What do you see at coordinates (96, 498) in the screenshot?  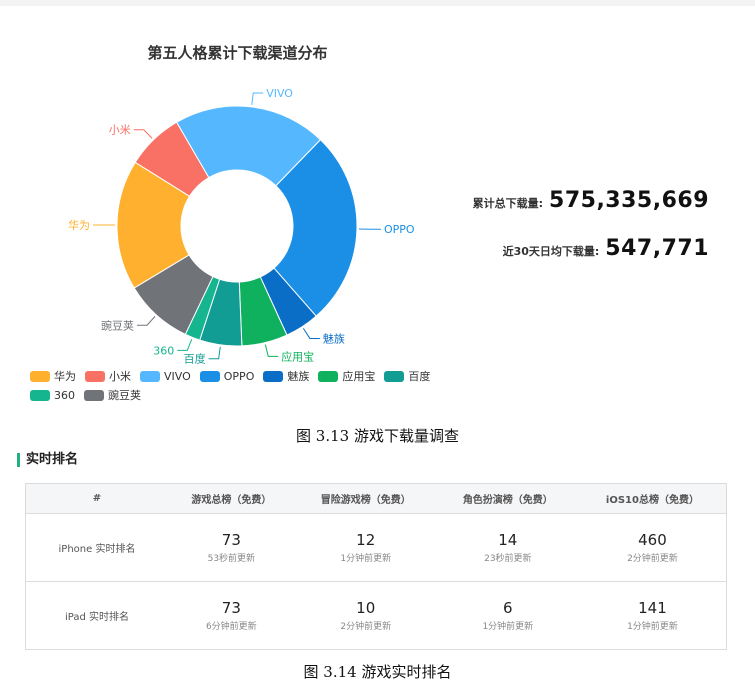 I see `table-header: #` at bounding box center [96, 498].